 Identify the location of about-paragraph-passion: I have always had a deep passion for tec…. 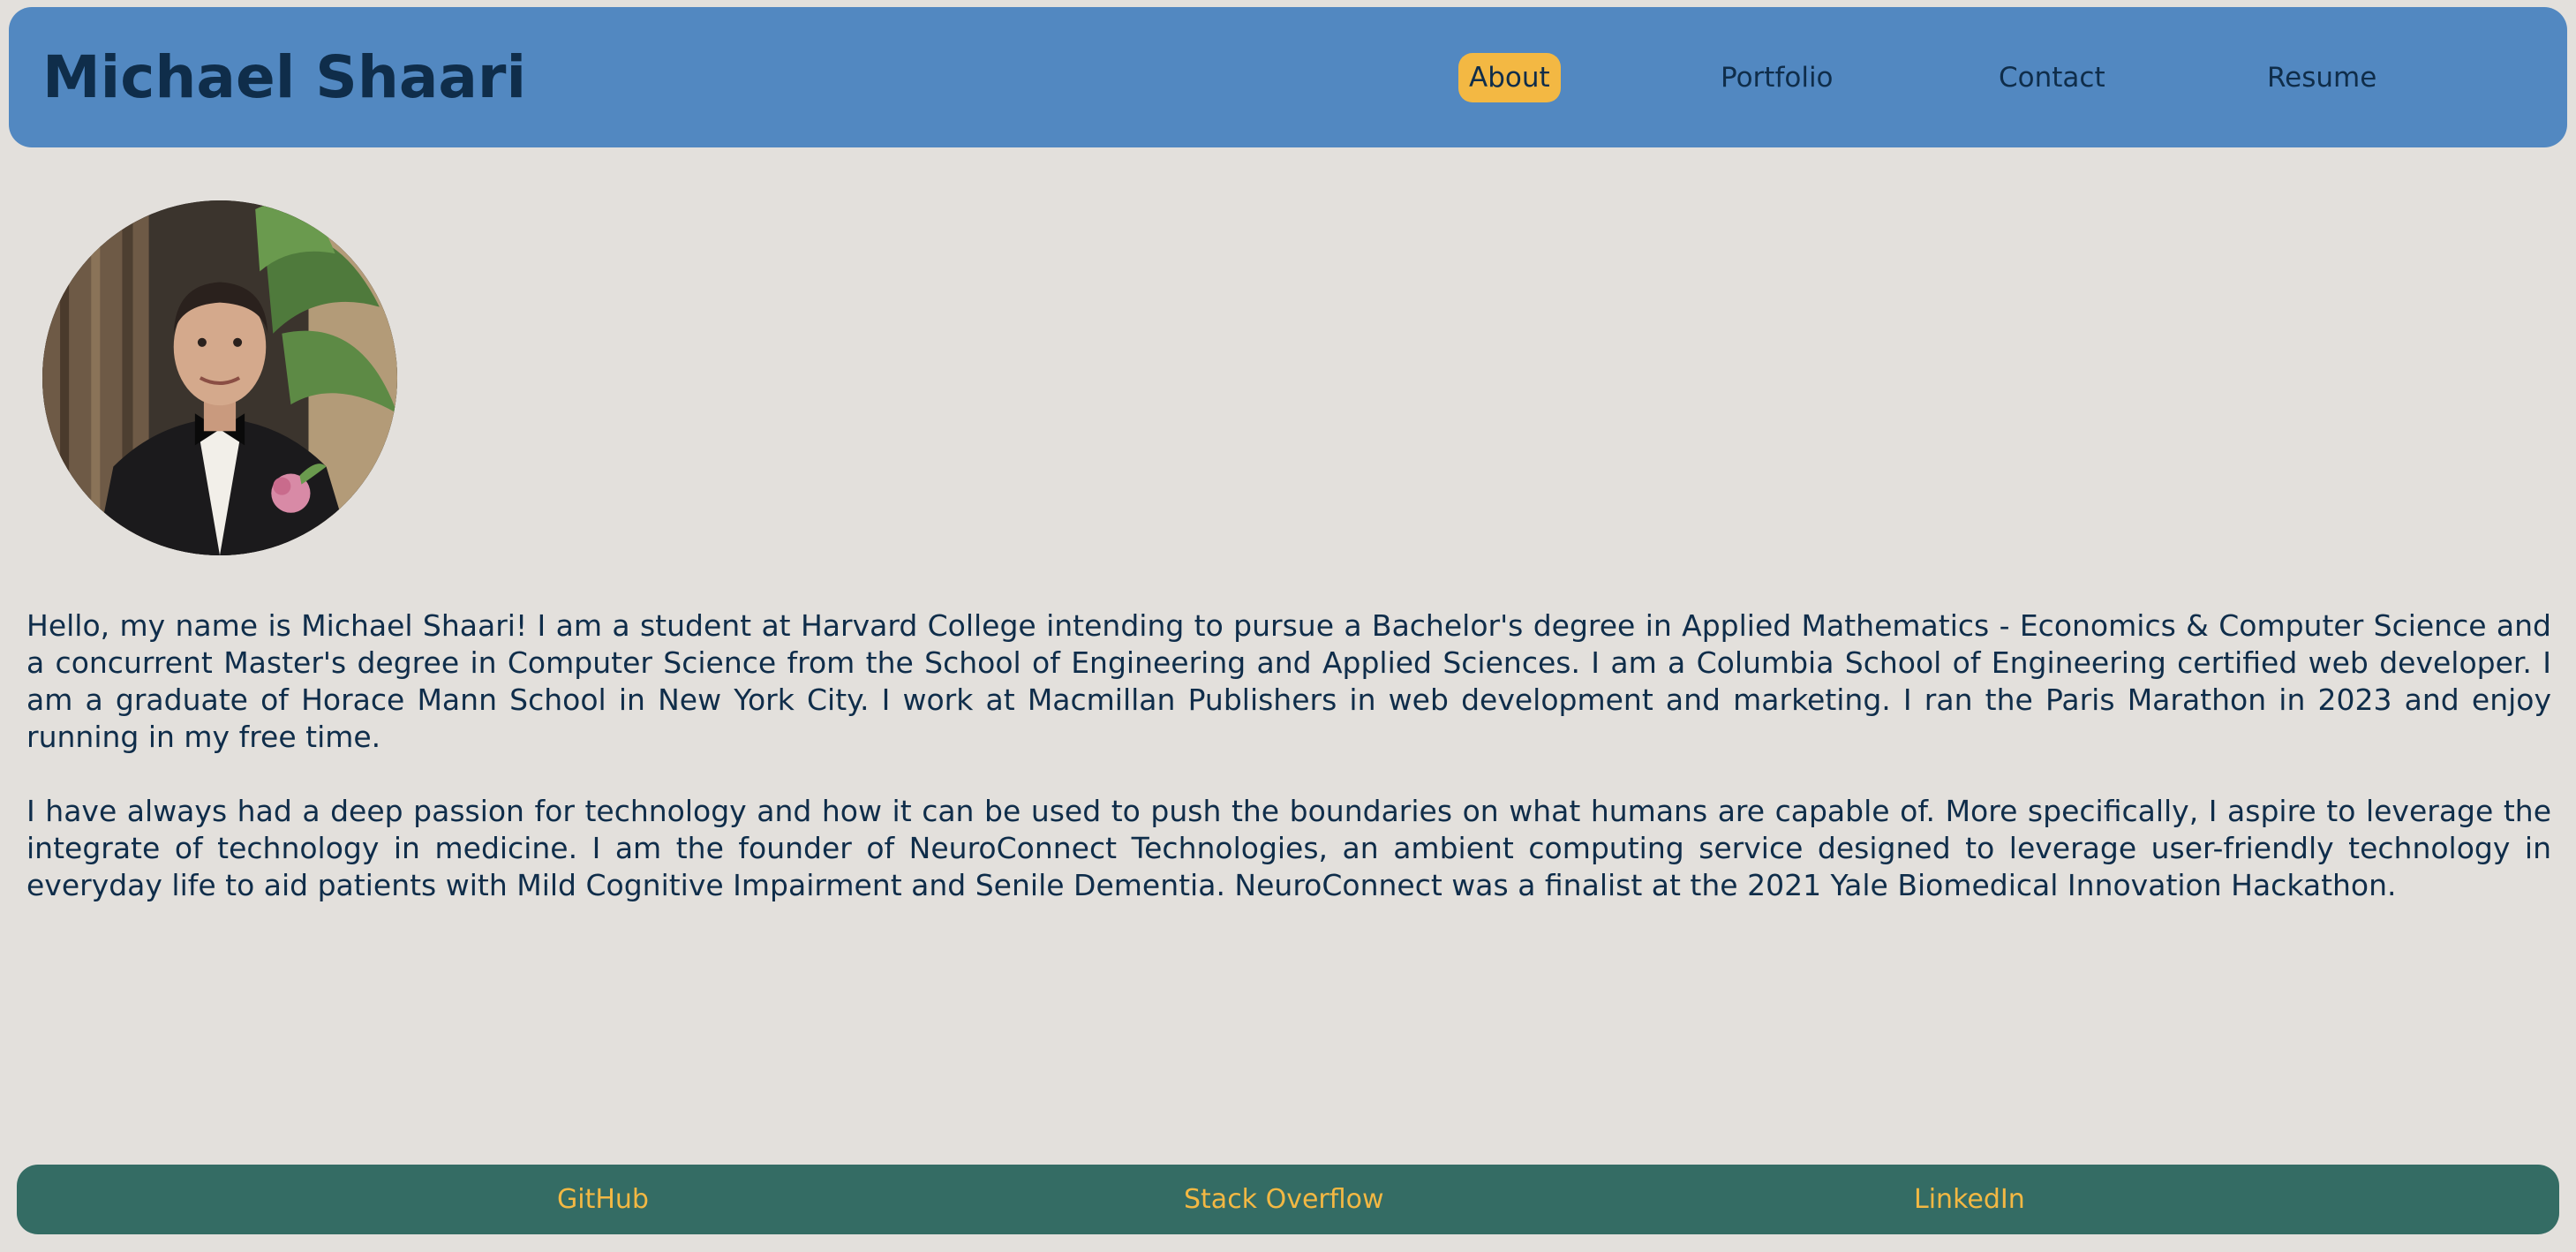
(1289, 848).